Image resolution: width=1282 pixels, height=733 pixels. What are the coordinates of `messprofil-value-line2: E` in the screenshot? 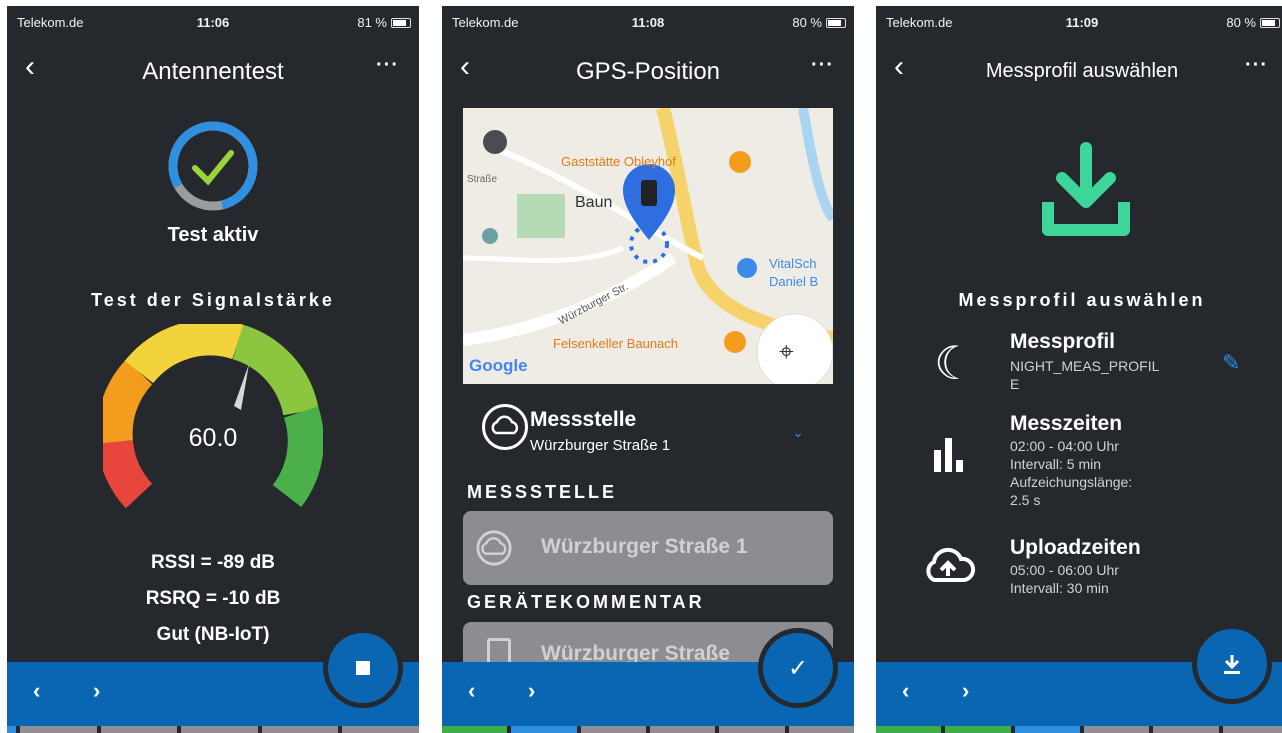 It's located at (1015, 384).